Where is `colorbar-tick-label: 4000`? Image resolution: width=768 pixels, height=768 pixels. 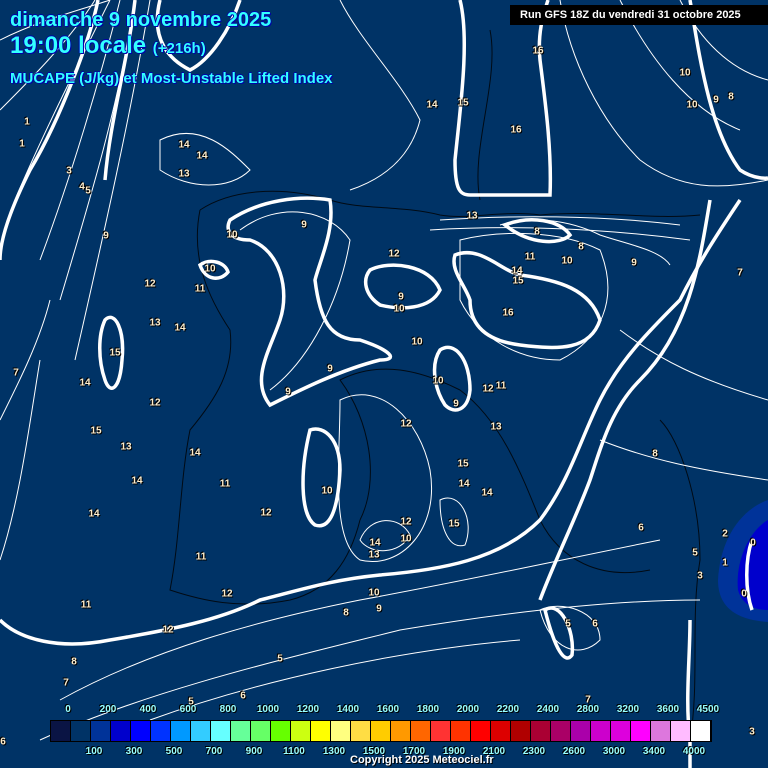
colorbar-tick-label: 4000 is located at coordinates (694, 751).